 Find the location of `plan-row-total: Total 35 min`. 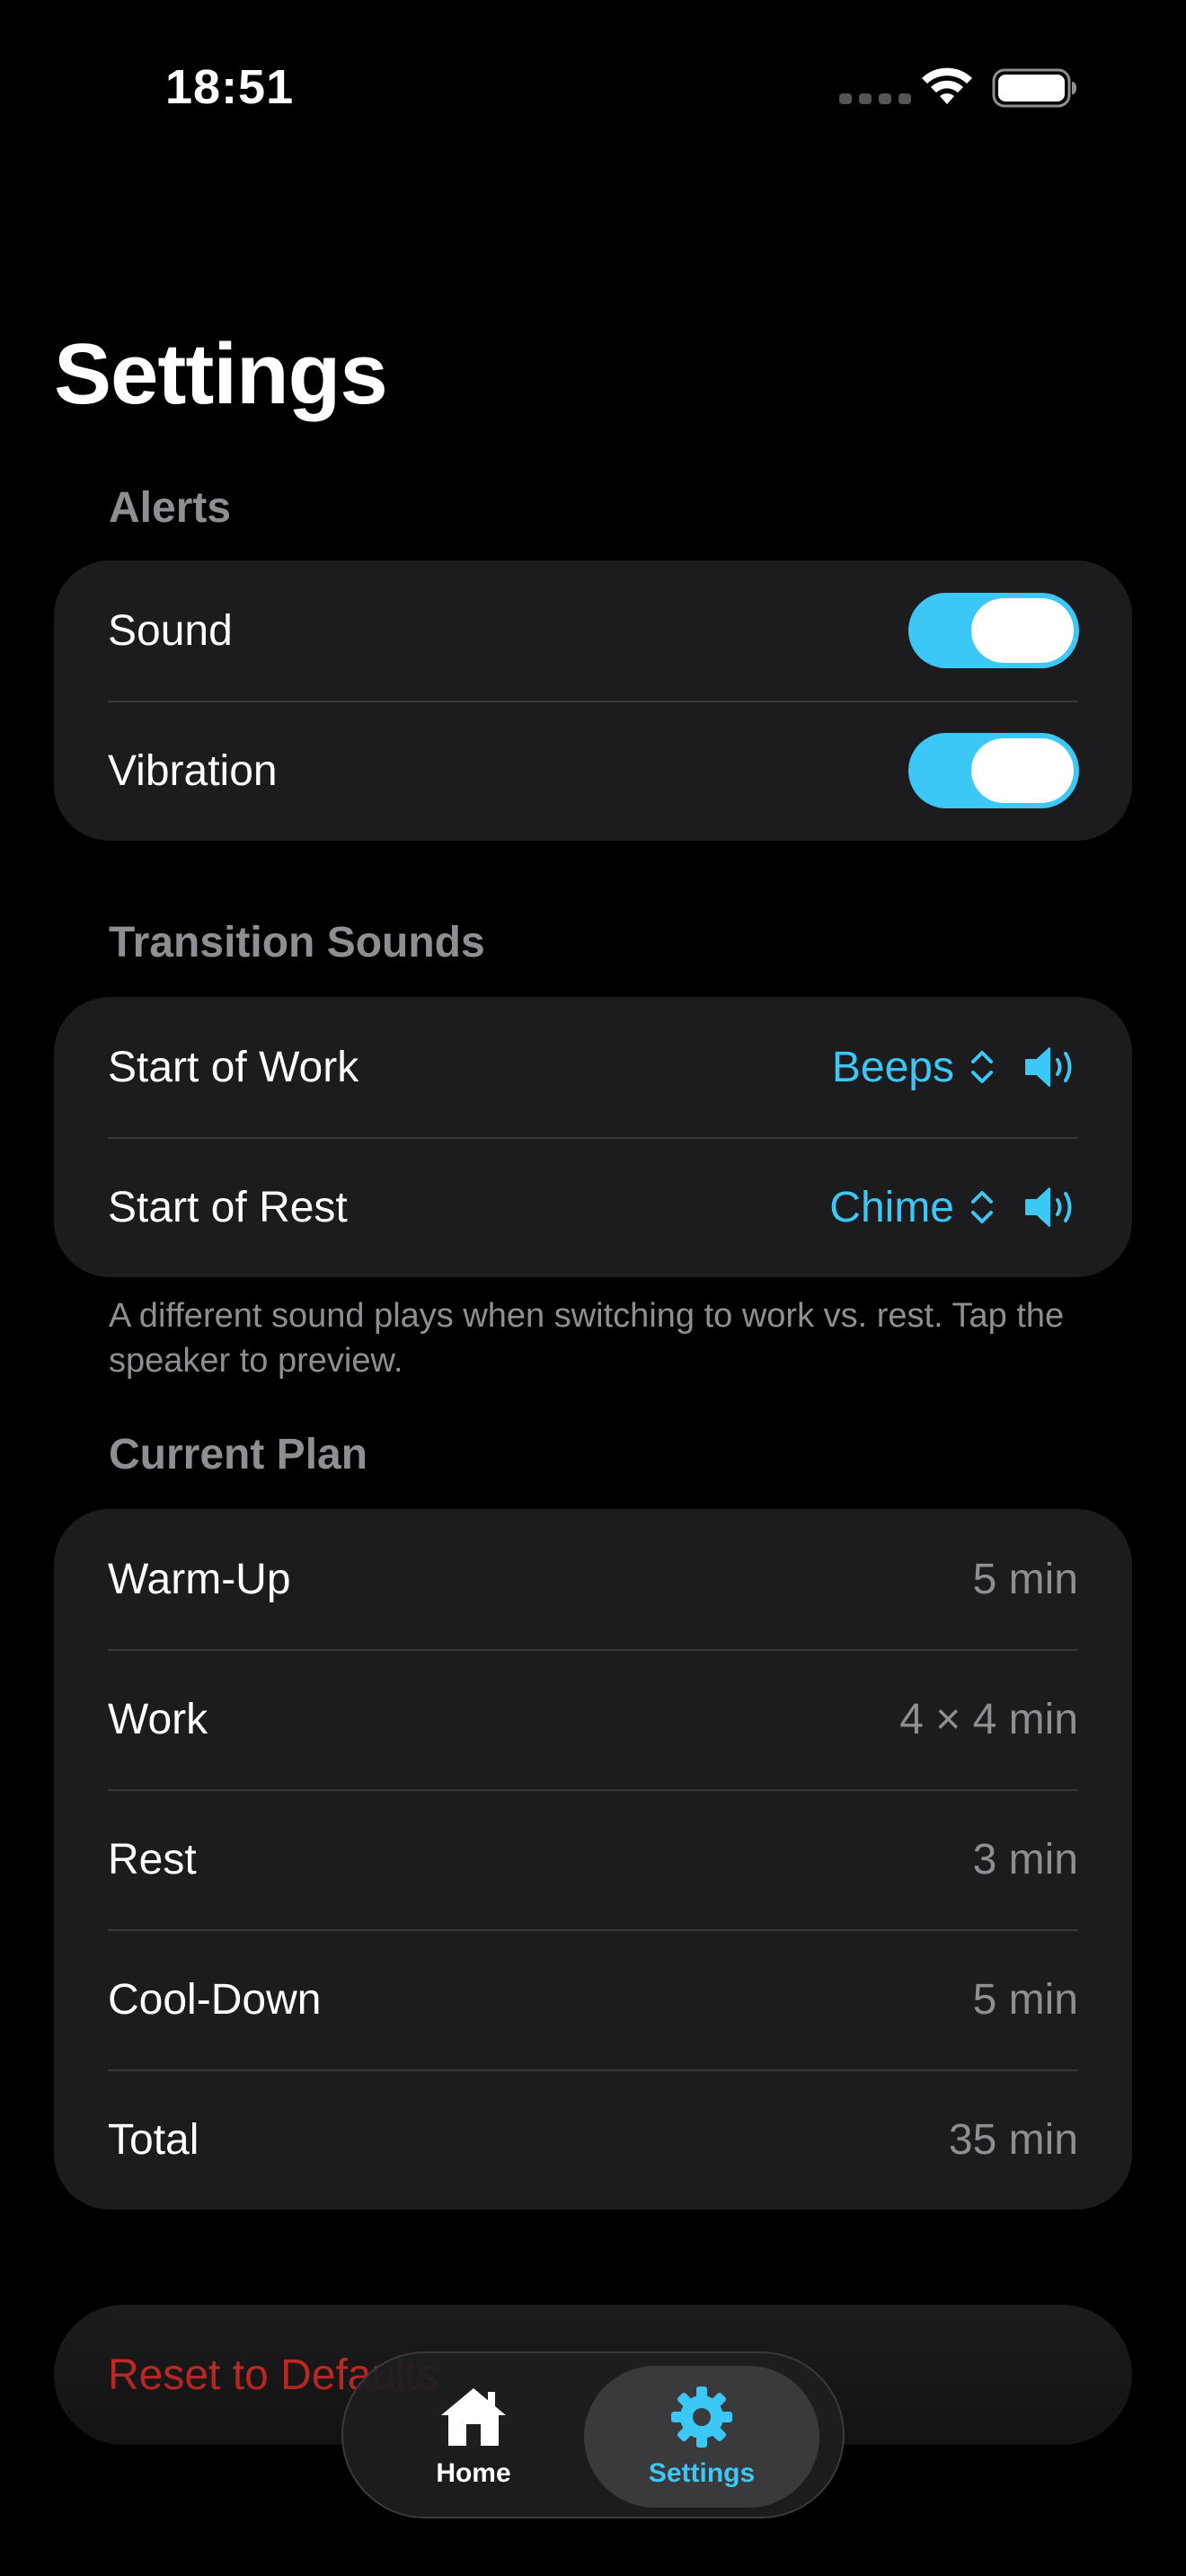

plan-row-total: Total 35 min is located at coordinates (593, 2139).